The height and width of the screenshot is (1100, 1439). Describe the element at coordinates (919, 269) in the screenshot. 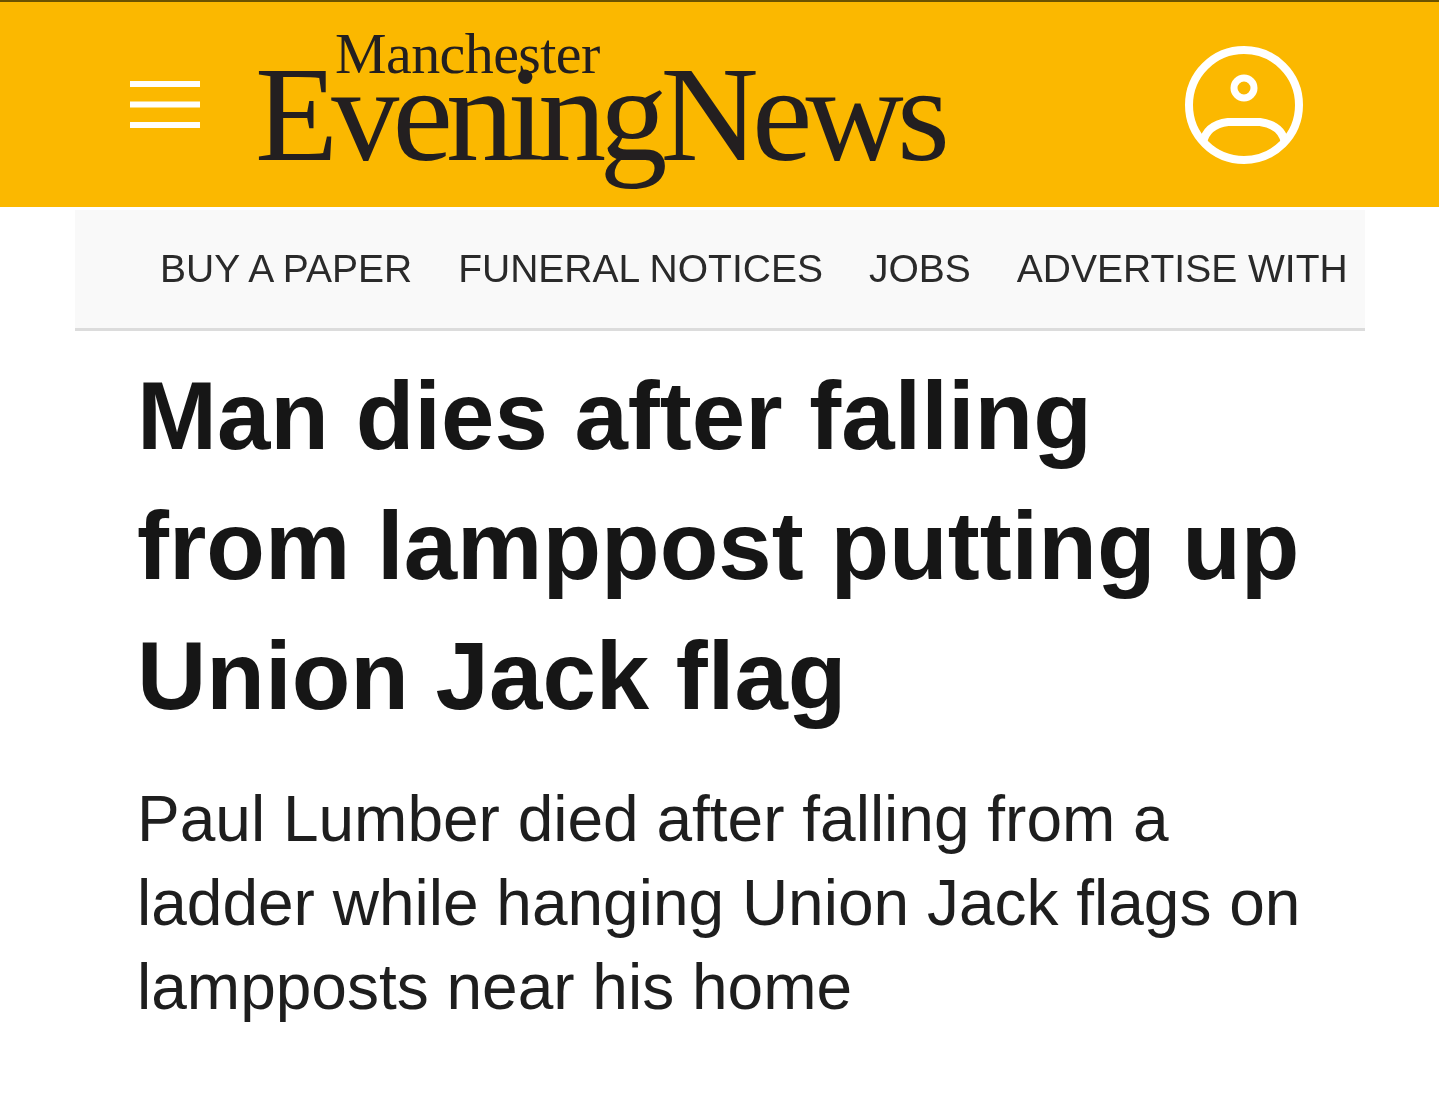

I see `nav-link: JOBS` at that location.